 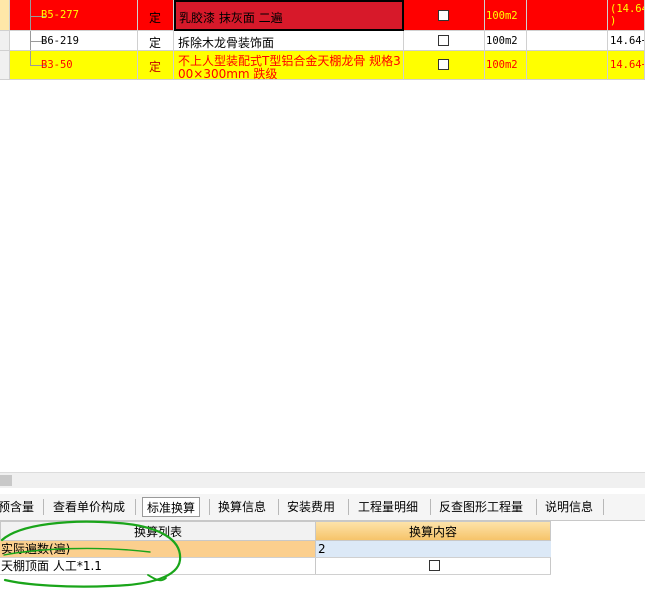 I want to click on name-text-line2: 00×300mm 跌级, so click(x=228, y=73).